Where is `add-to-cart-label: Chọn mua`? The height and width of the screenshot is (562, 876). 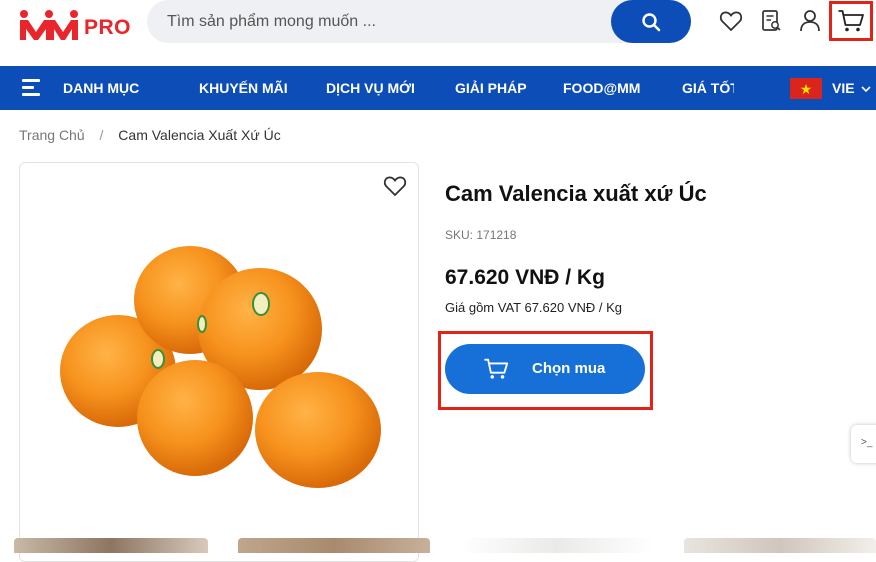
add-to-cart-label: Chọn mua is located at coordinates (569, 368).